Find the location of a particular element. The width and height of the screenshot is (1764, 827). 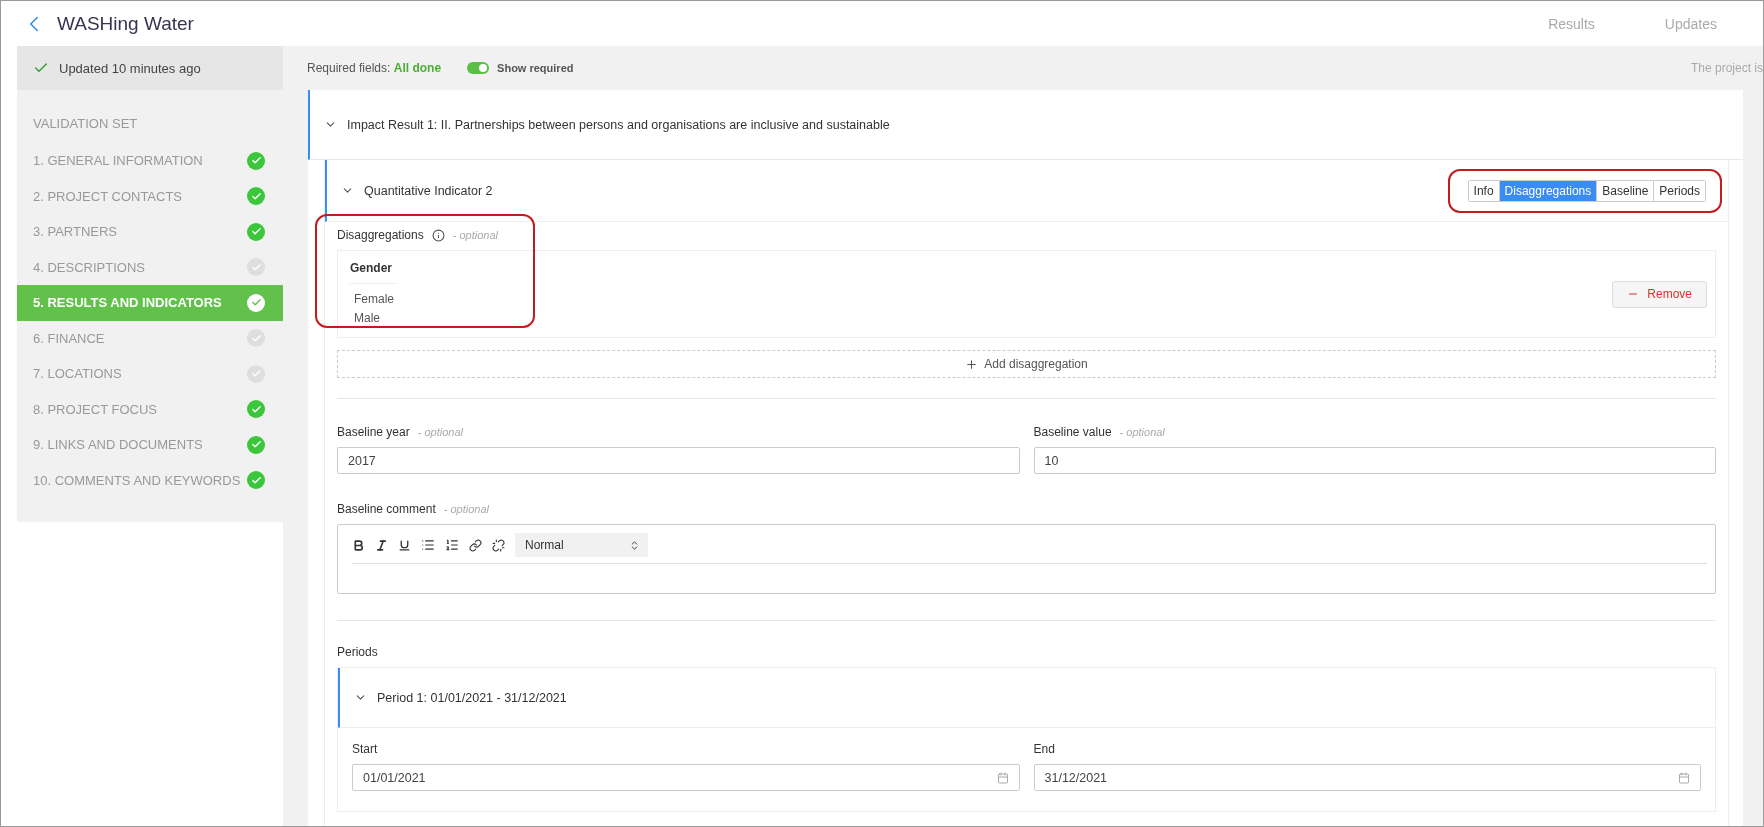

add-disaggregation-button: Add disaggregation is located at coordinates (1026, 364).